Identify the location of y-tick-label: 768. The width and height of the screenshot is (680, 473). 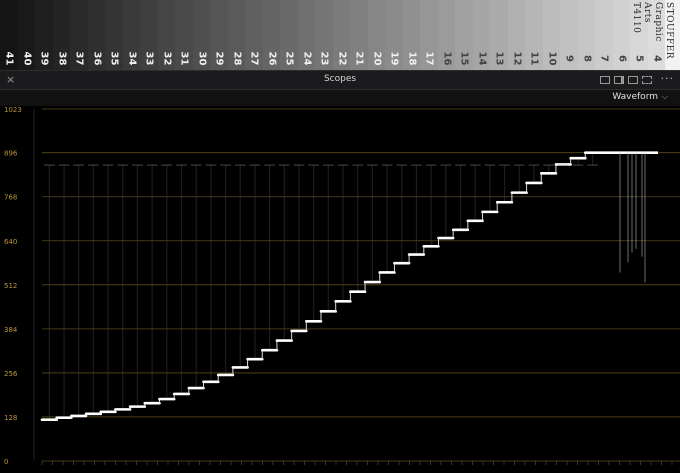
(10, 198).